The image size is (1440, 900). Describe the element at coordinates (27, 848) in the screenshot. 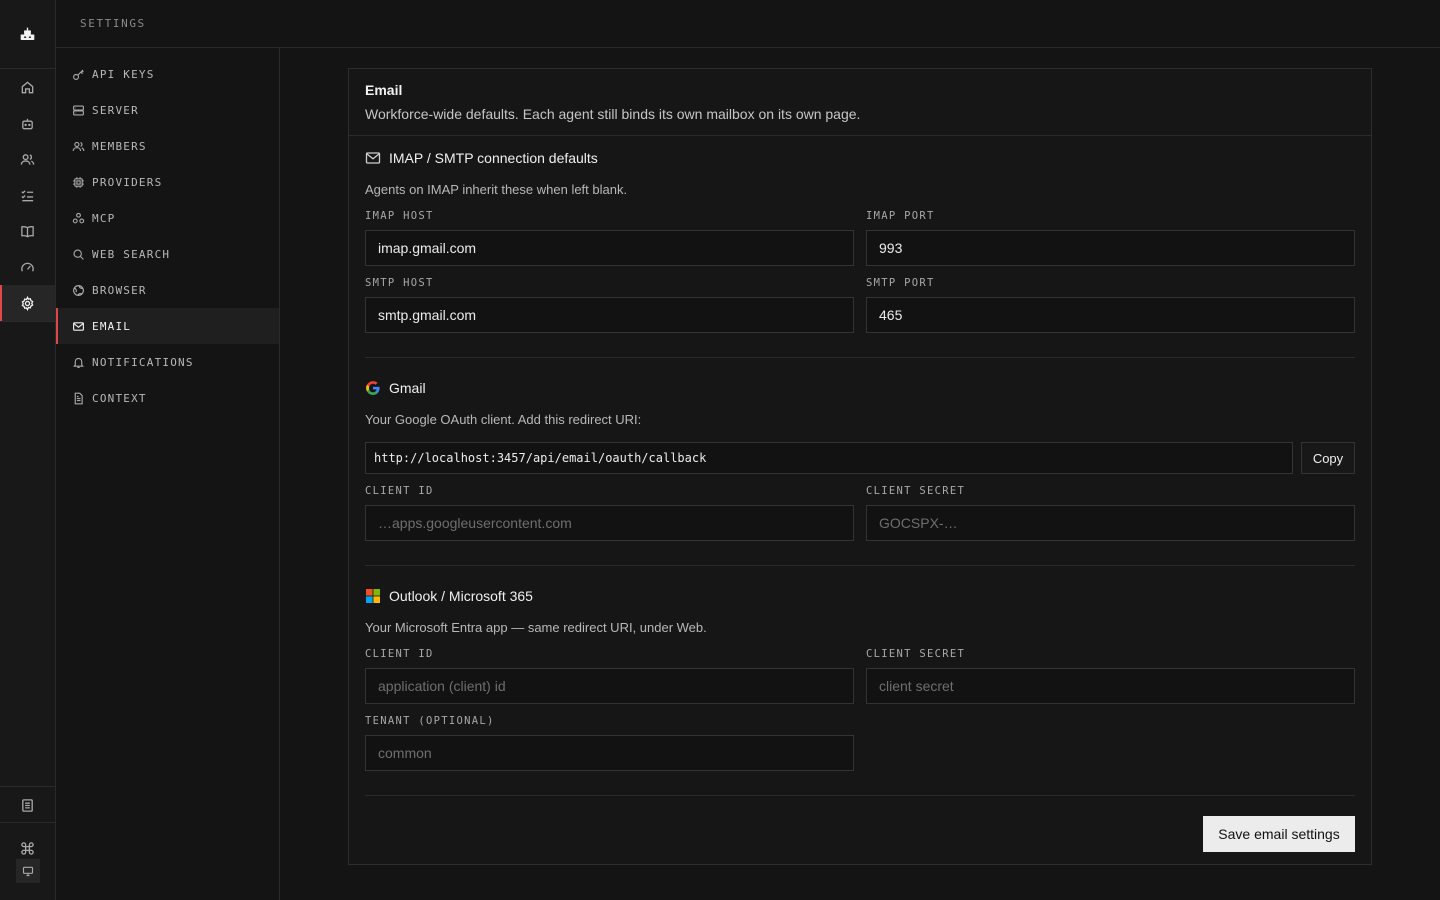

I see `command-icon` at that location.